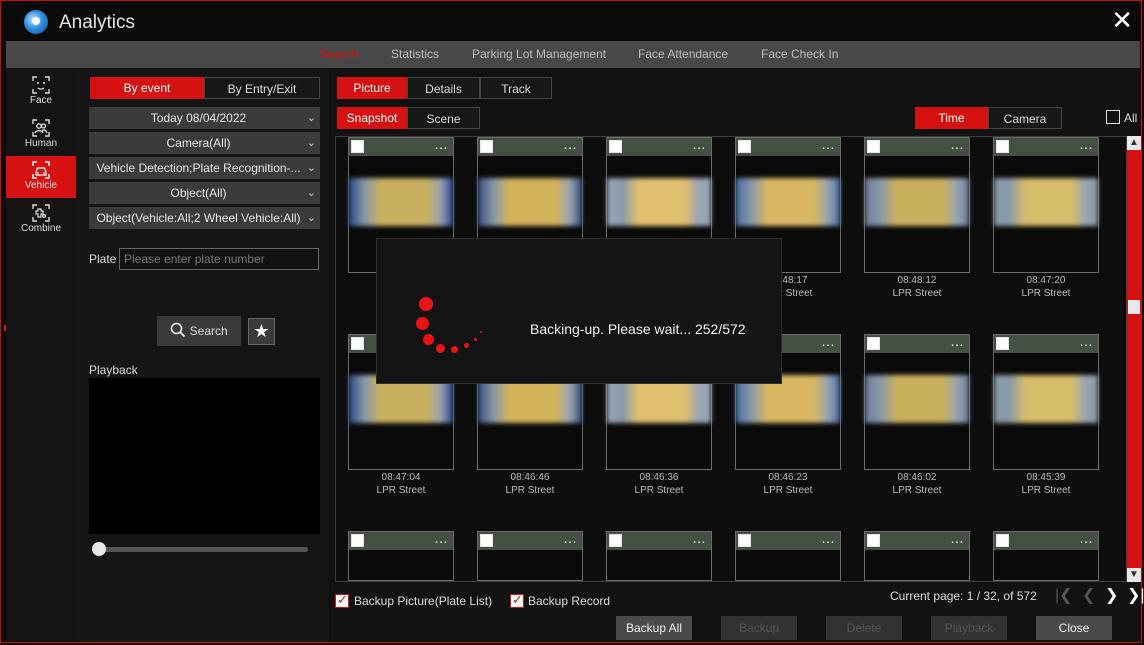 This screenshot has width=1144, height=645. I want to click on favorite-button: ★, so click(261, 331).